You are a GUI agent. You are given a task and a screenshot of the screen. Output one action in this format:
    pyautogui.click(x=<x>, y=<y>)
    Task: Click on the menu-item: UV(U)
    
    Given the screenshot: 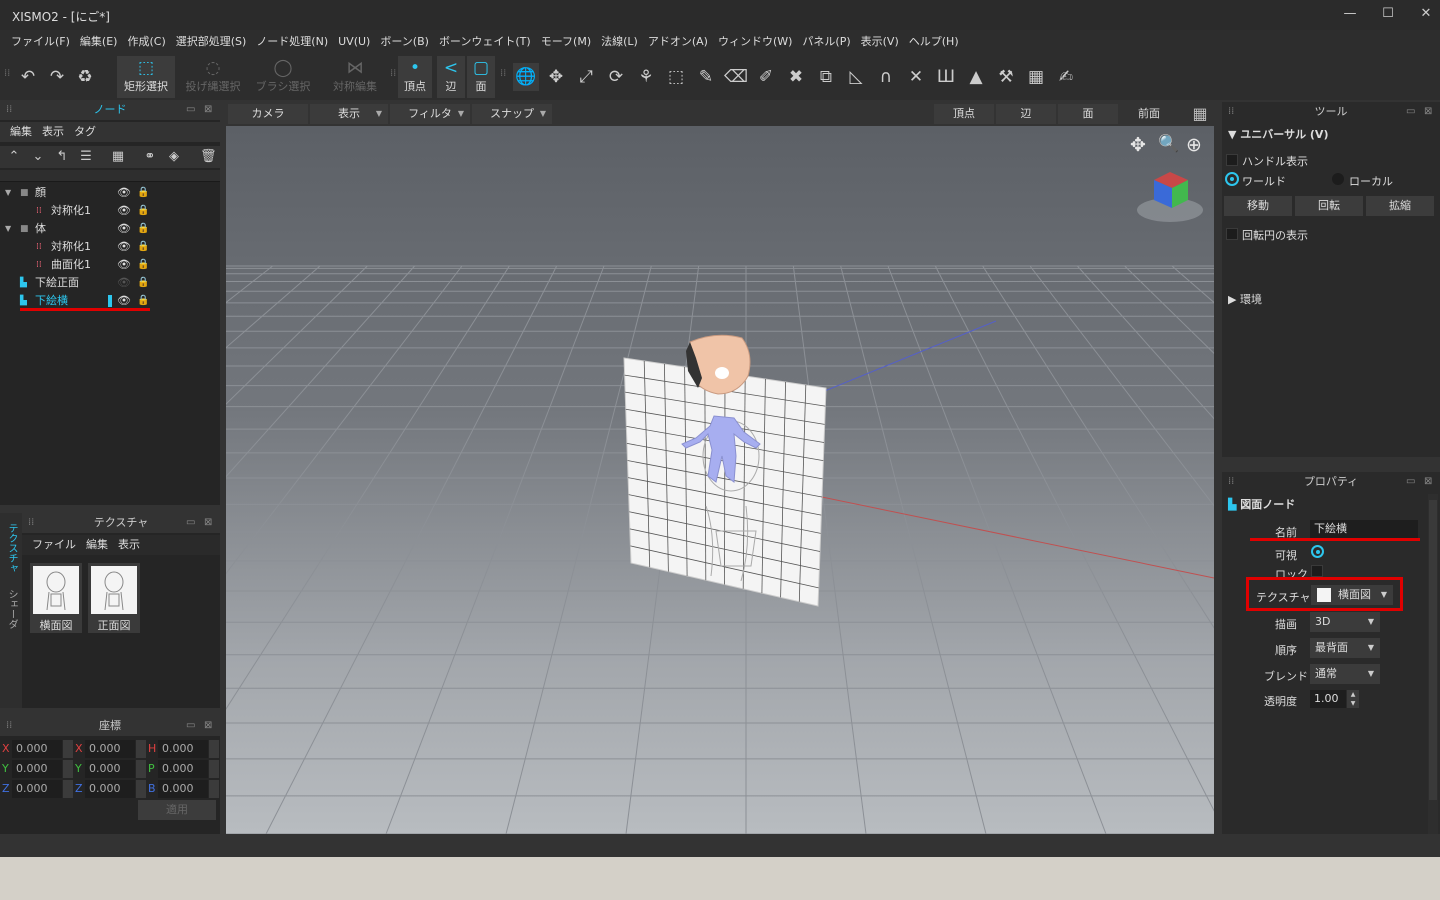 What is the action you would take?
    pyautogui.click(x=354, y=42)
    